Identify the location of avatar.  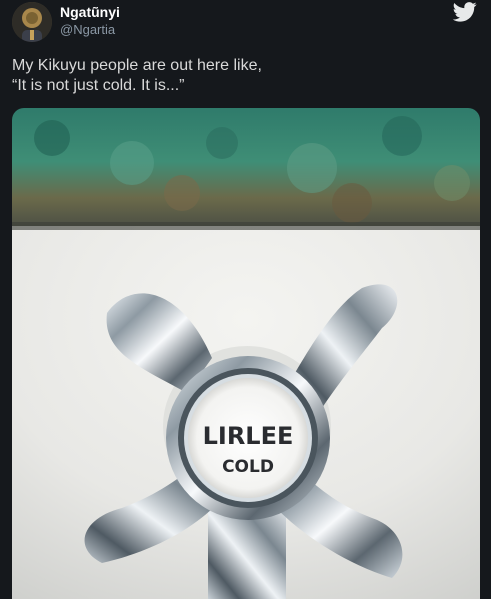
(32, 22).